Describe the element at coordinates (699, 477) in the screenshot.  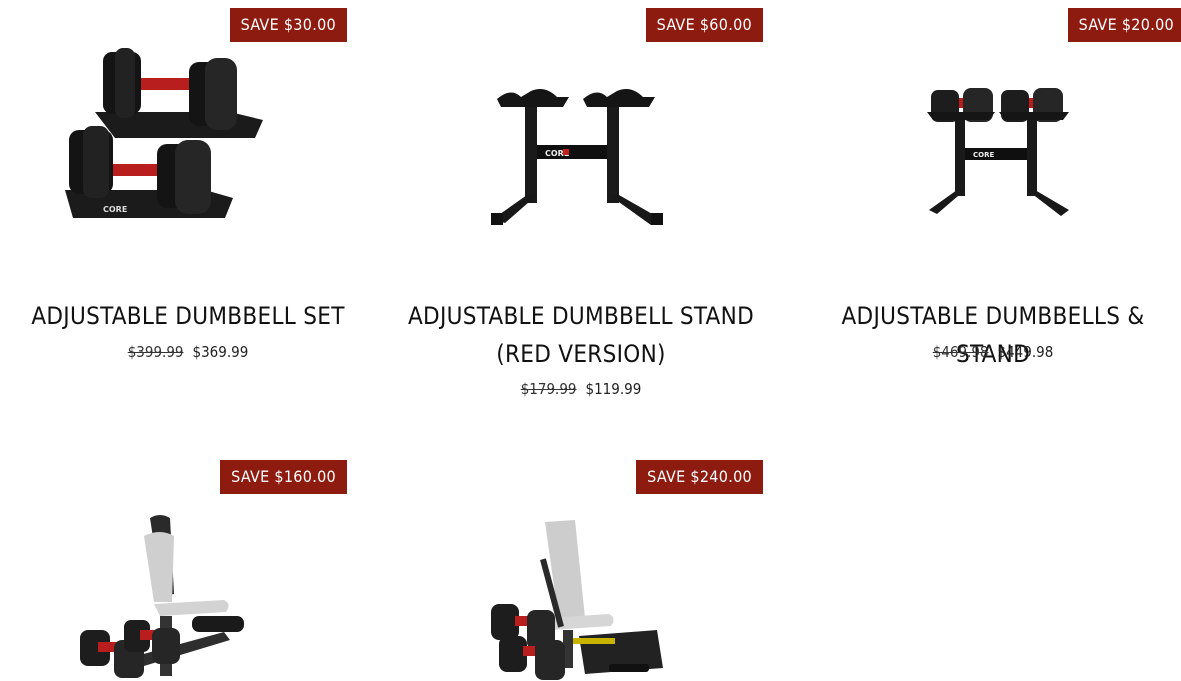
I see `save-badge: SAVE $240.00` at that location.